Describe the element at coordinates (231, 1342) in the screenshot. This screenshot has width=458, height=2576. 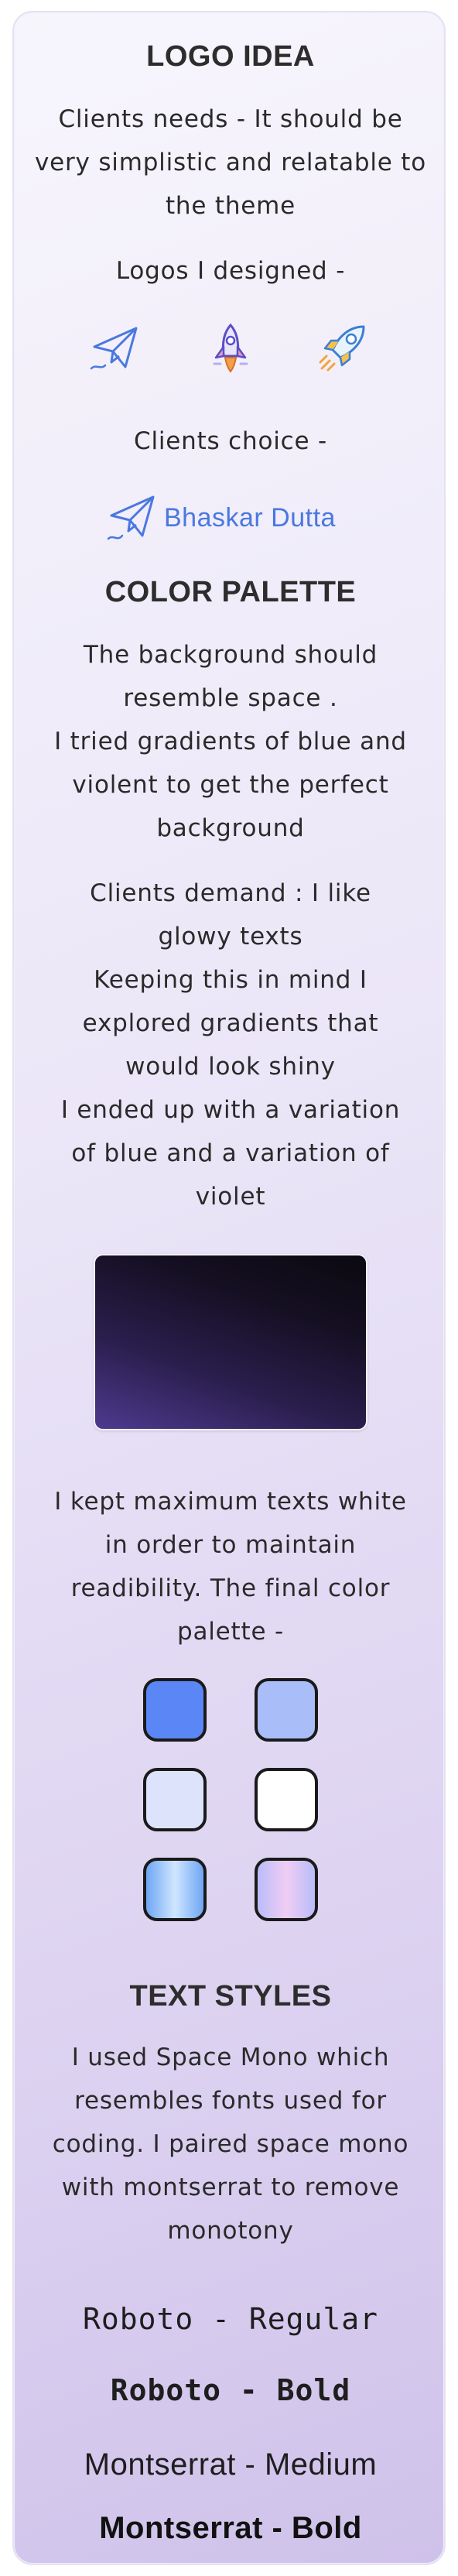
I see `background-gradient-sample` at that location.